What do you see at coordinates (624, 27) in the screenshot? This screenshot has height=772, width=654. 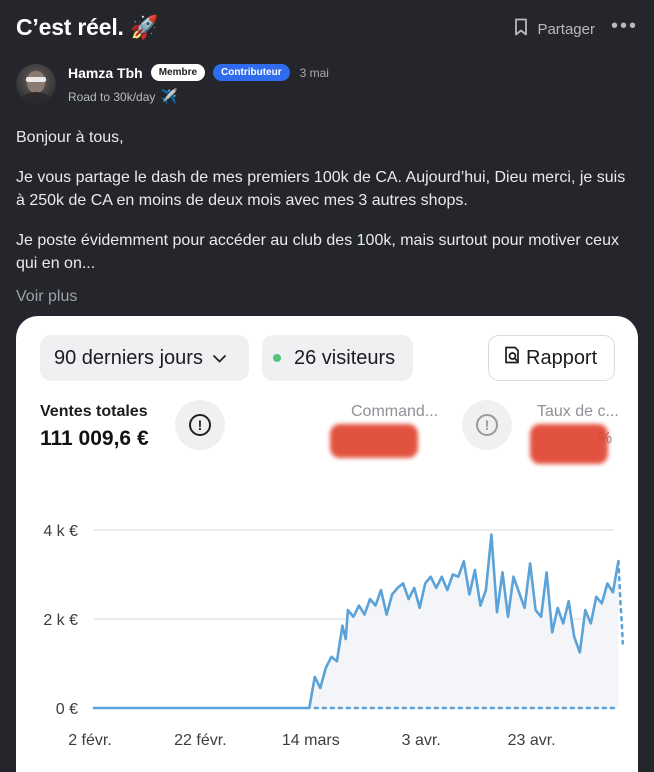 I see `more-options-button: •••` at bounding box center [624, 27].